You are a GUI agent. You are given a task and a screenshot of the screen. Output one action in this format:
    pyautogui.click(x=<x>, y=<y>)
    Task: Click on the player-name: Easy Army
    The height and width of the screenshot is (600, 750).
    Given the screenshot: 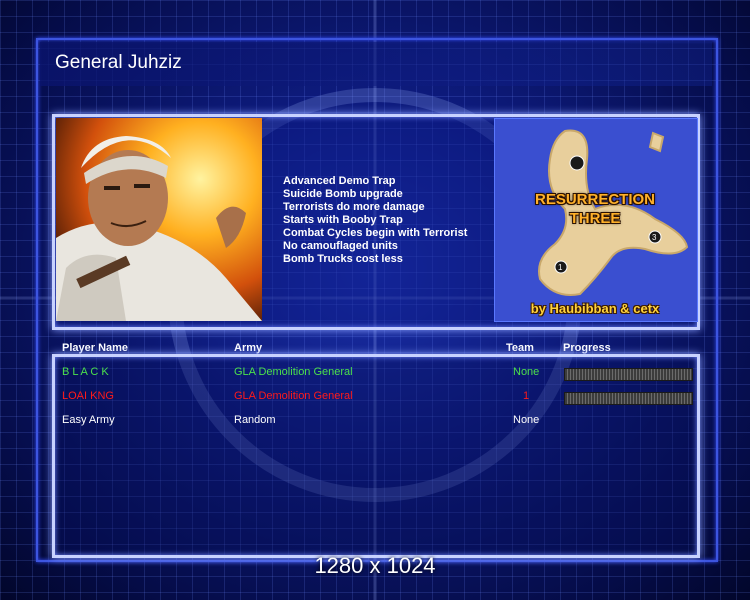 What is the action you would take?
    pyautogui.click(x=88, y=420)
    